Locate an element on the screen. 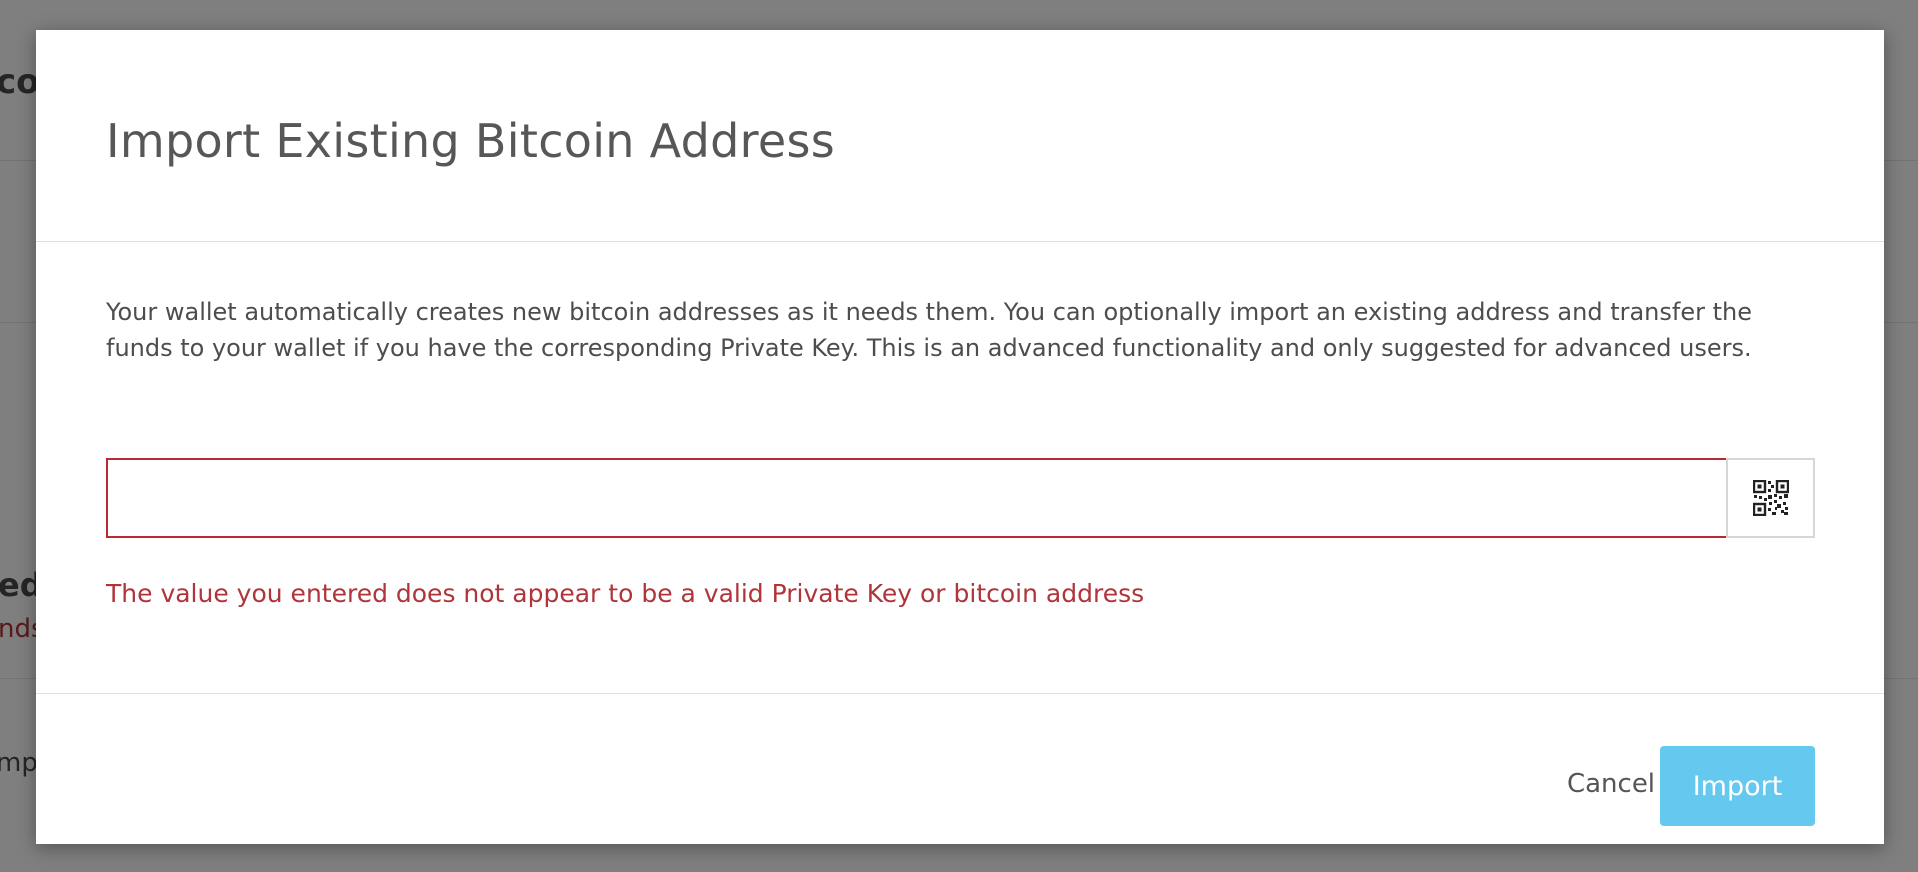 The width and height of the screenshot is (1918, 872). scan-qr-button is located at coordinates (1770, 498).